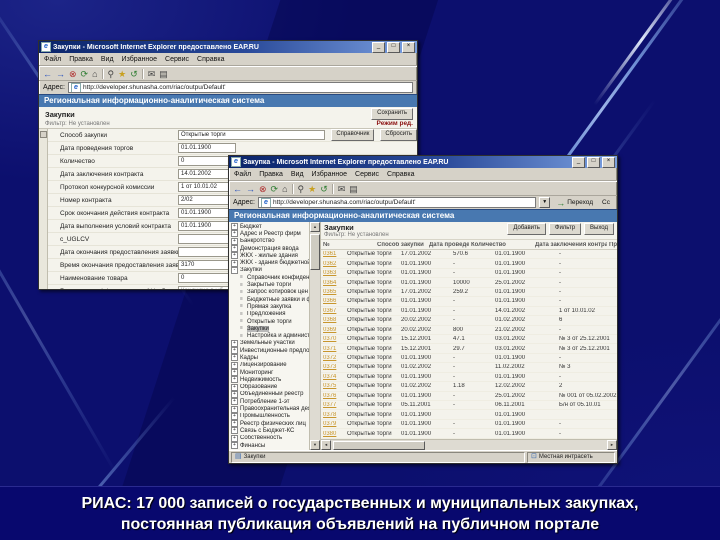 The image size is (720, 540). What do you see at coordinates (269, 416) in the screenshot?
I see `tree-item: + Промышленность` at bounding box center [269, 416].